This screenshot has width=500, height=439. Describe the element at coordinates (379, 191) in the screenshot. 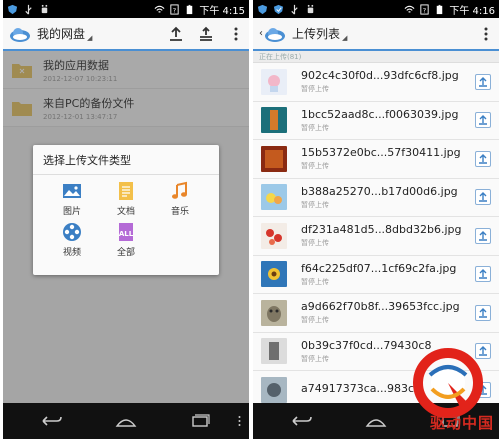

I see `file-name: b388a25270...b17d00d6.jpg` at that location.